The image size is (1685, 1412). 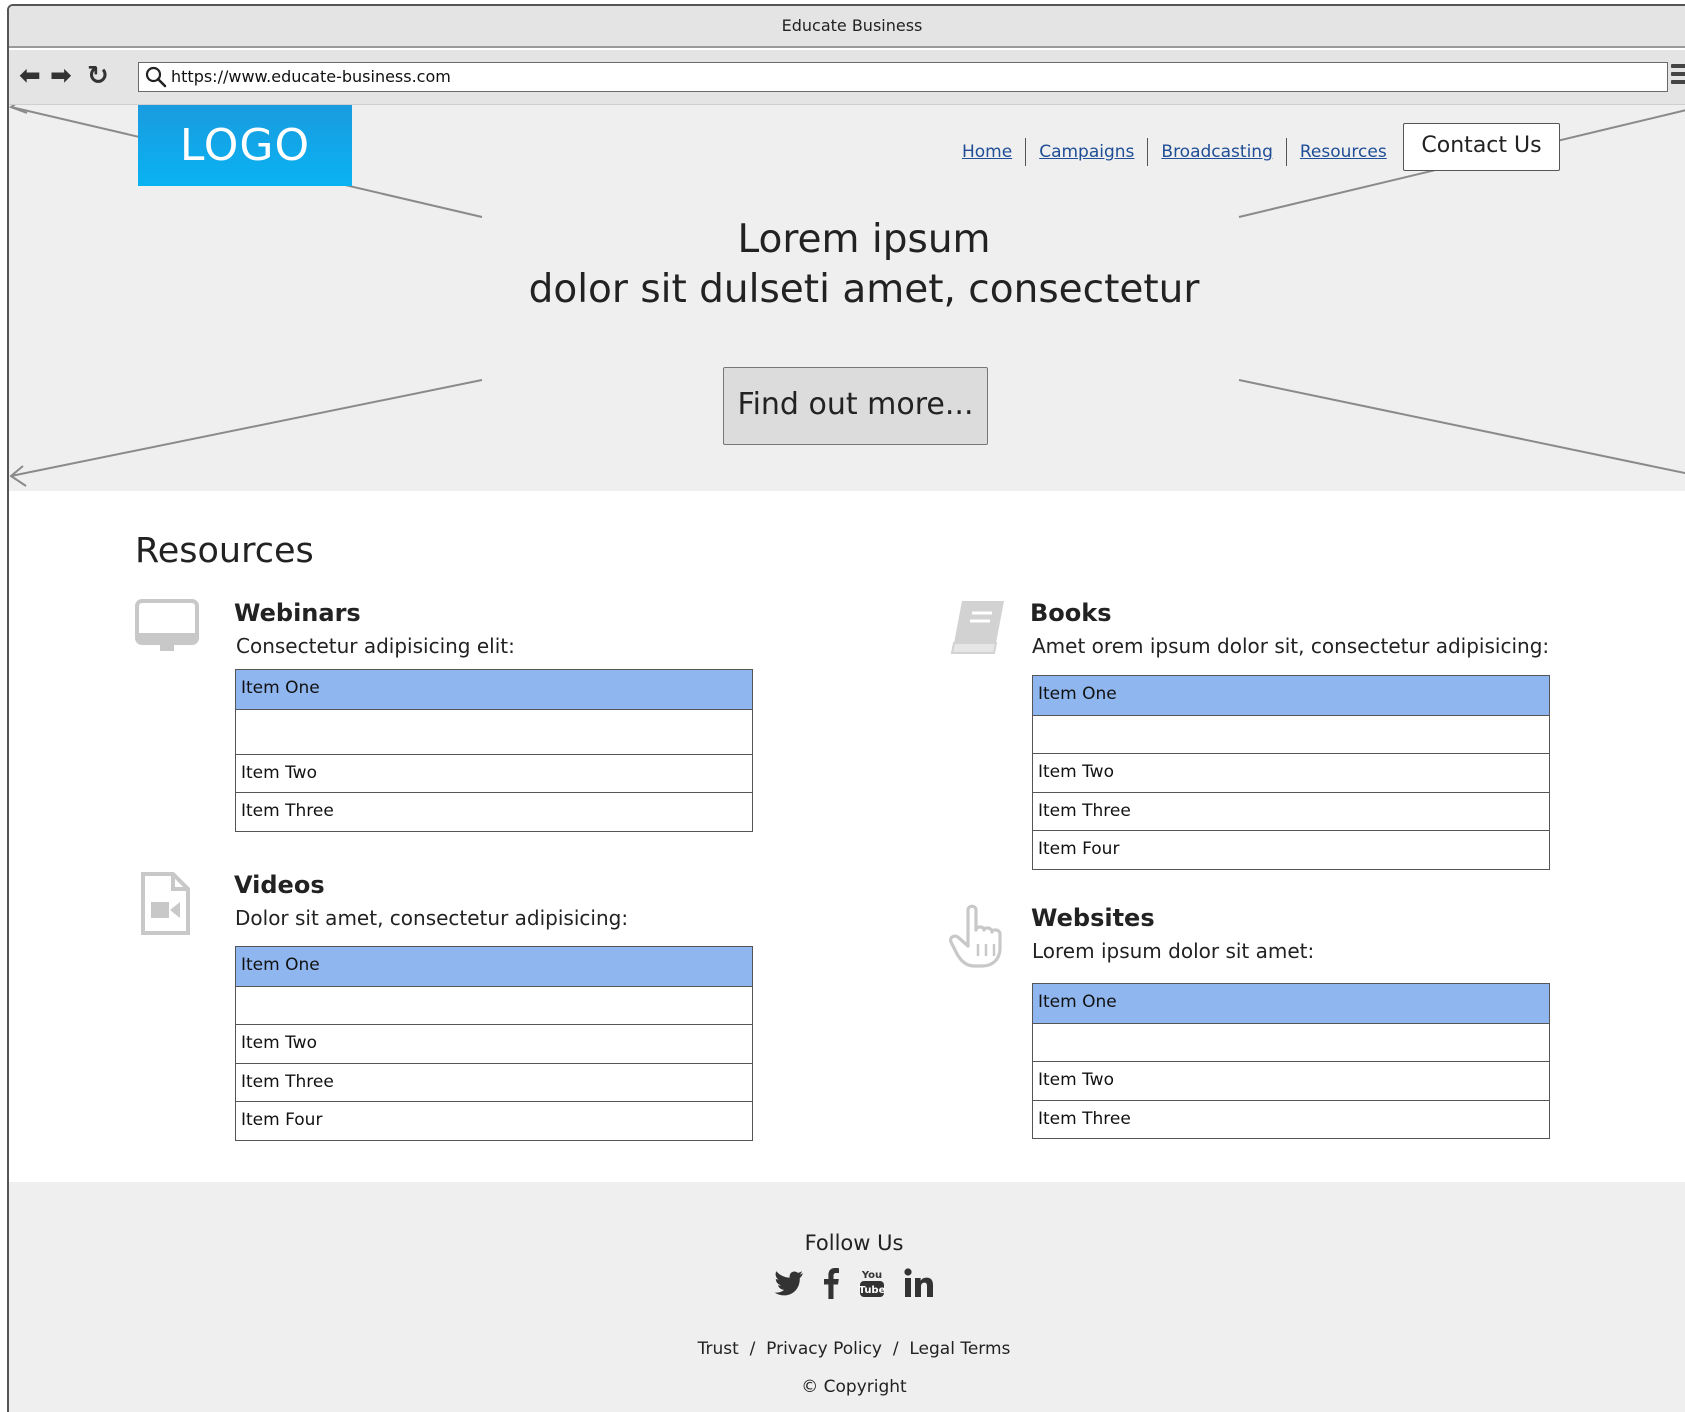 What do you see at coordinates (864, 289) in the screenshot?
I see `hero-title-line-2: dolor sit dulseti amet, consectetur` at bounding box center [864, 289].